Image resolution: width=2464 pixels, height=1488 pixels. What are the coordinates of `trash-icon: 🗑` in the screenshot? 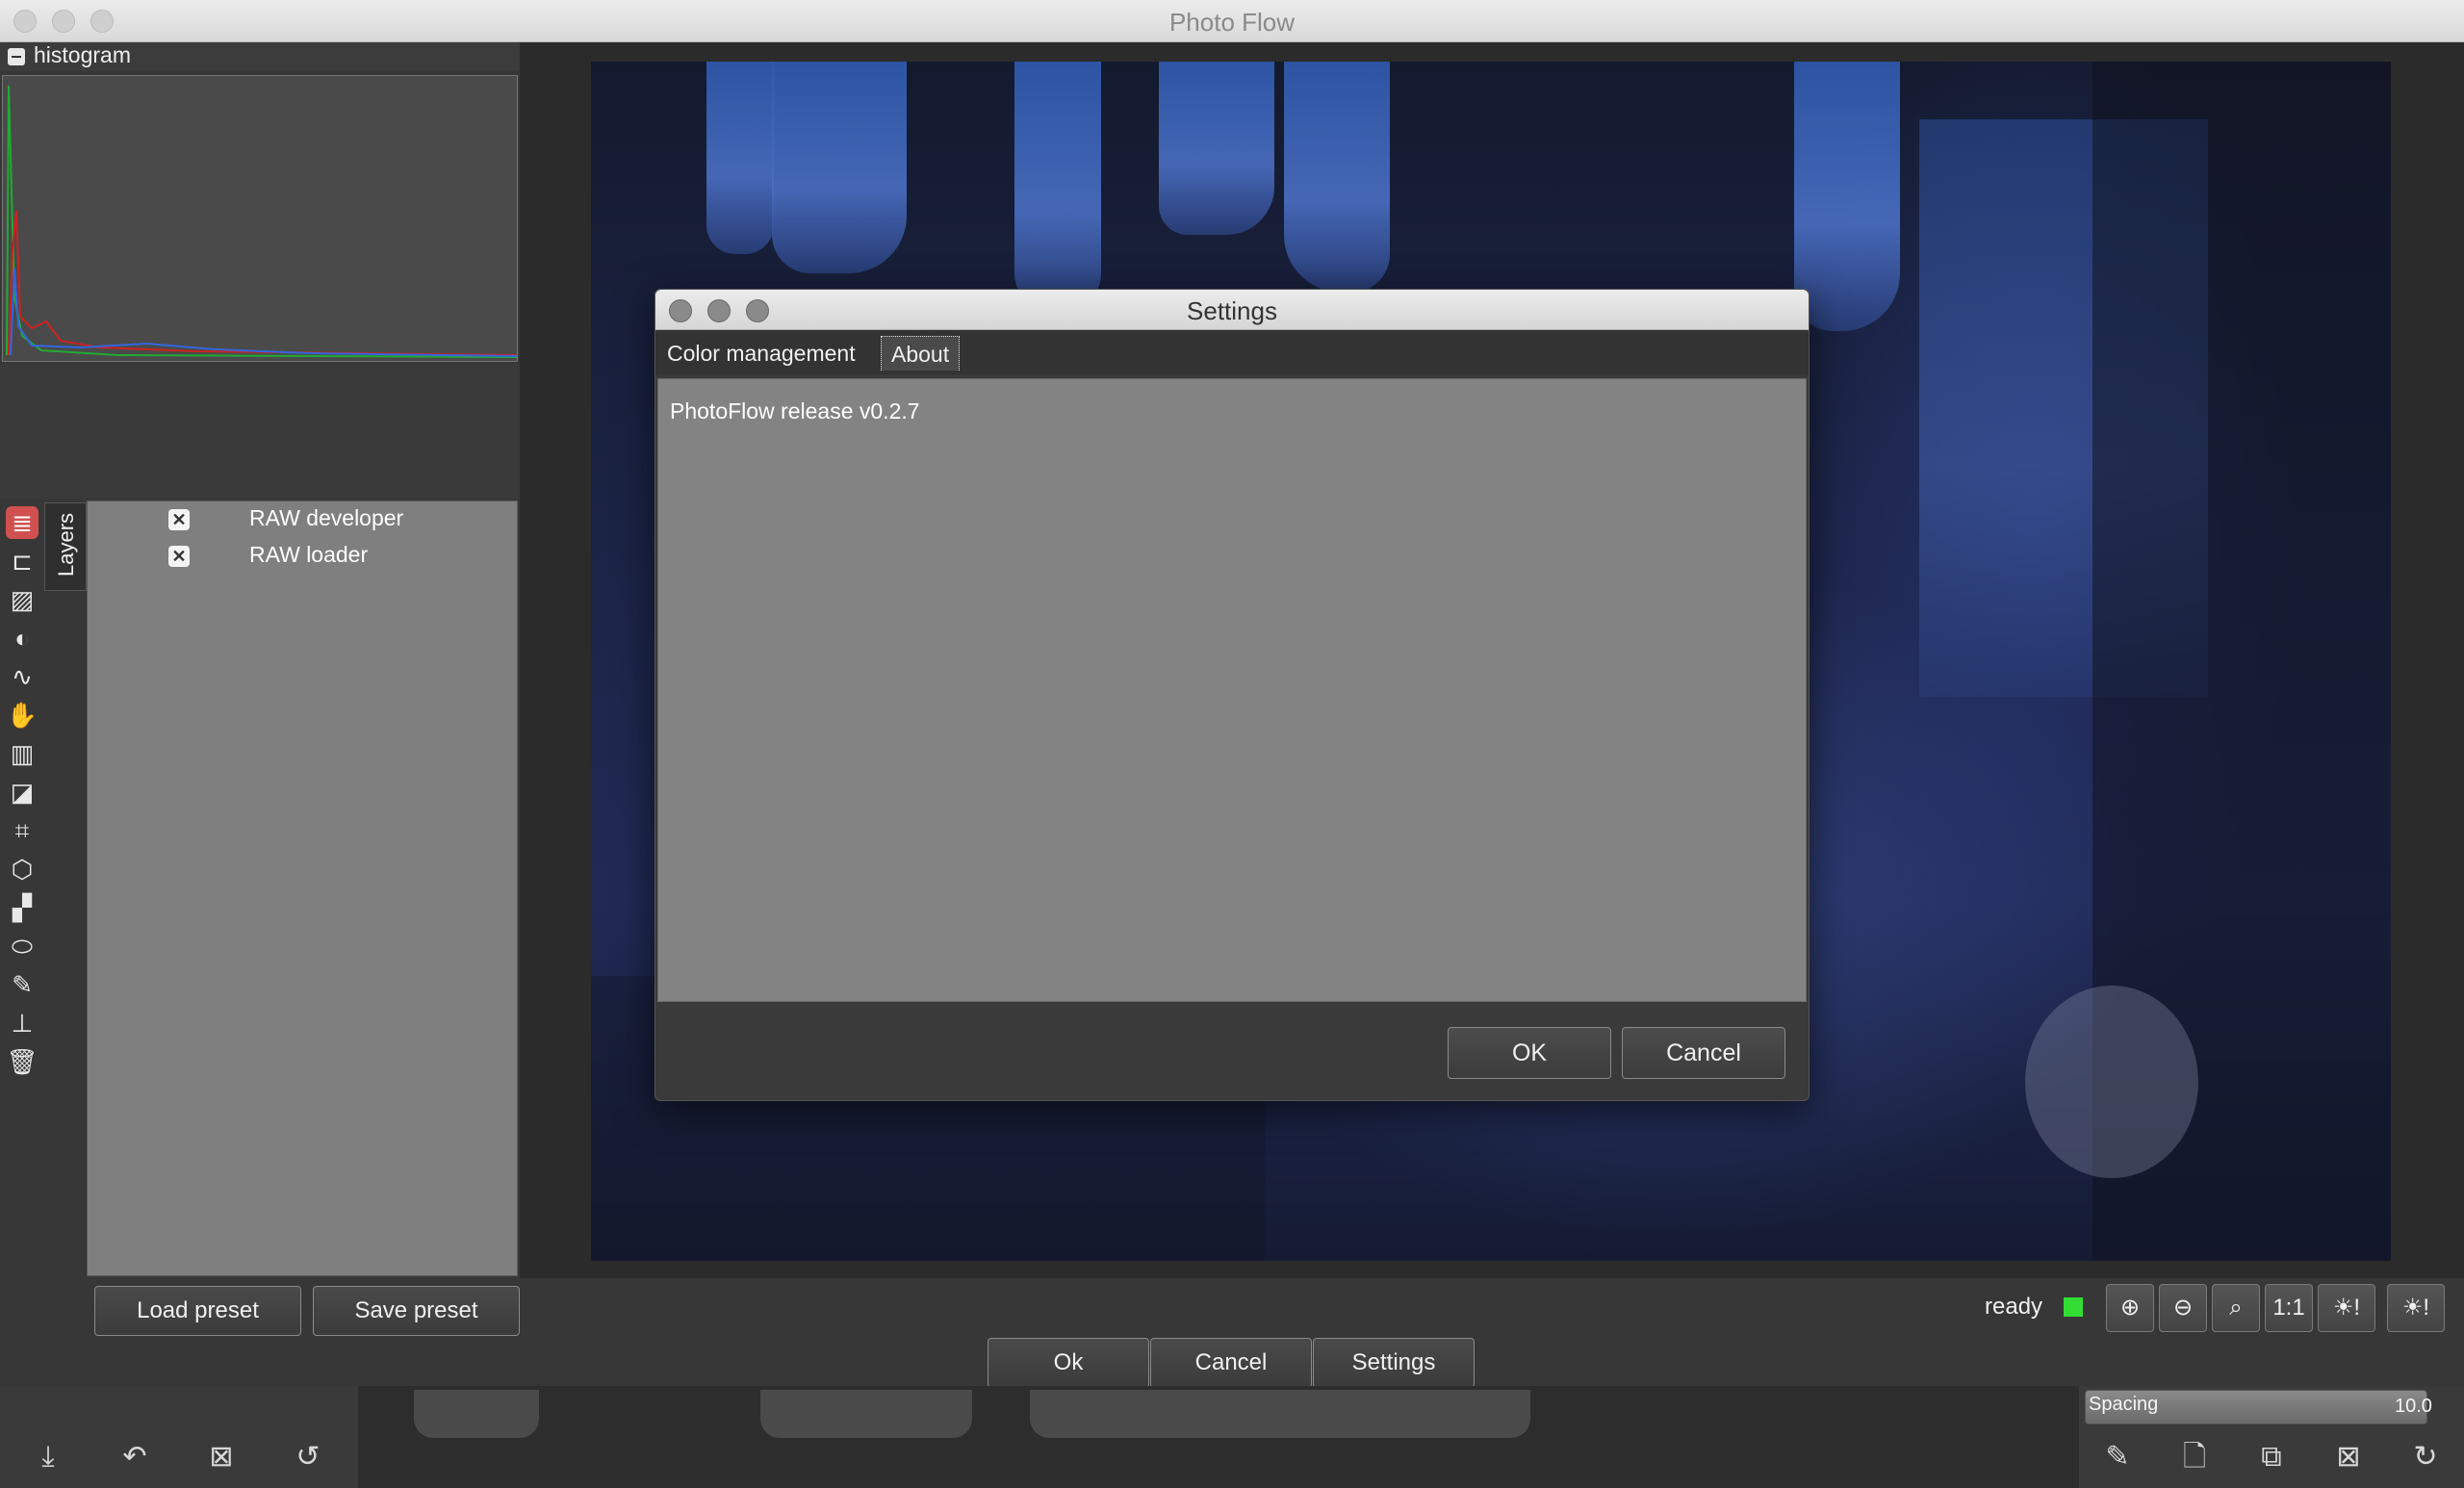 It's located at (22, 1062).